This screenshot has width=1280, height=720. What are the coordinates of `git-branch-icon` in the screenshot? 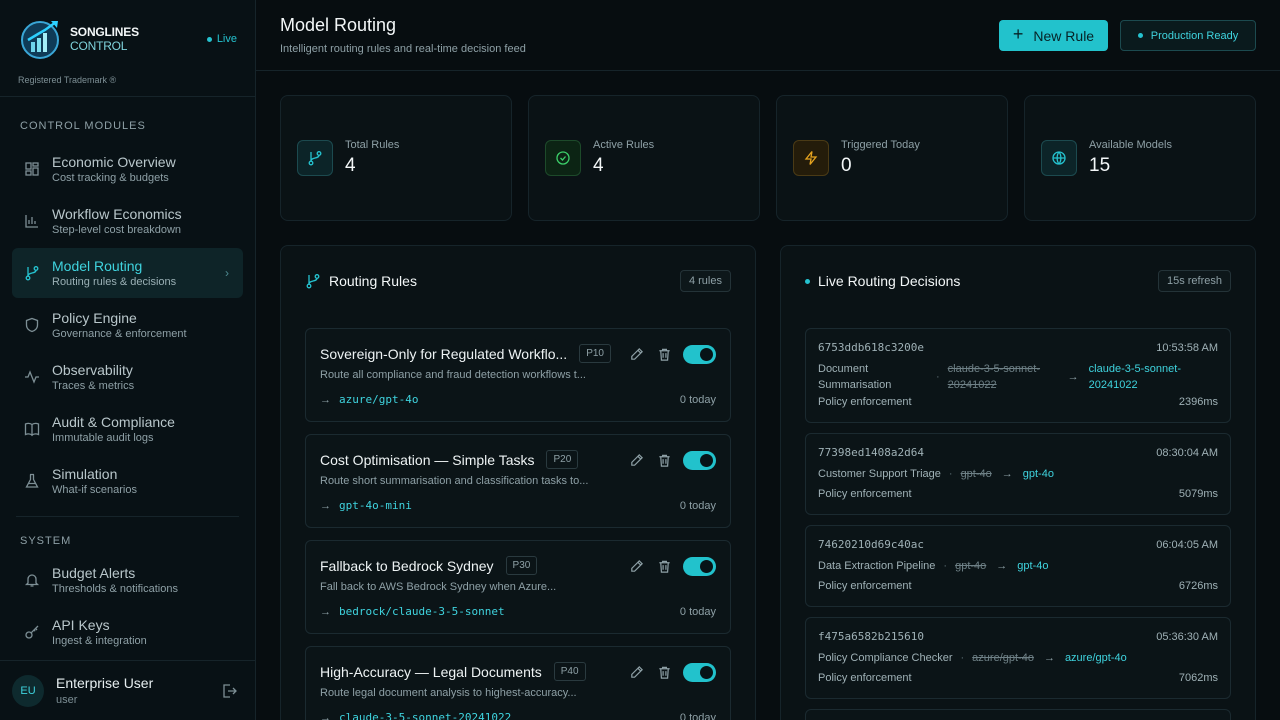 It's located at (313, 281).